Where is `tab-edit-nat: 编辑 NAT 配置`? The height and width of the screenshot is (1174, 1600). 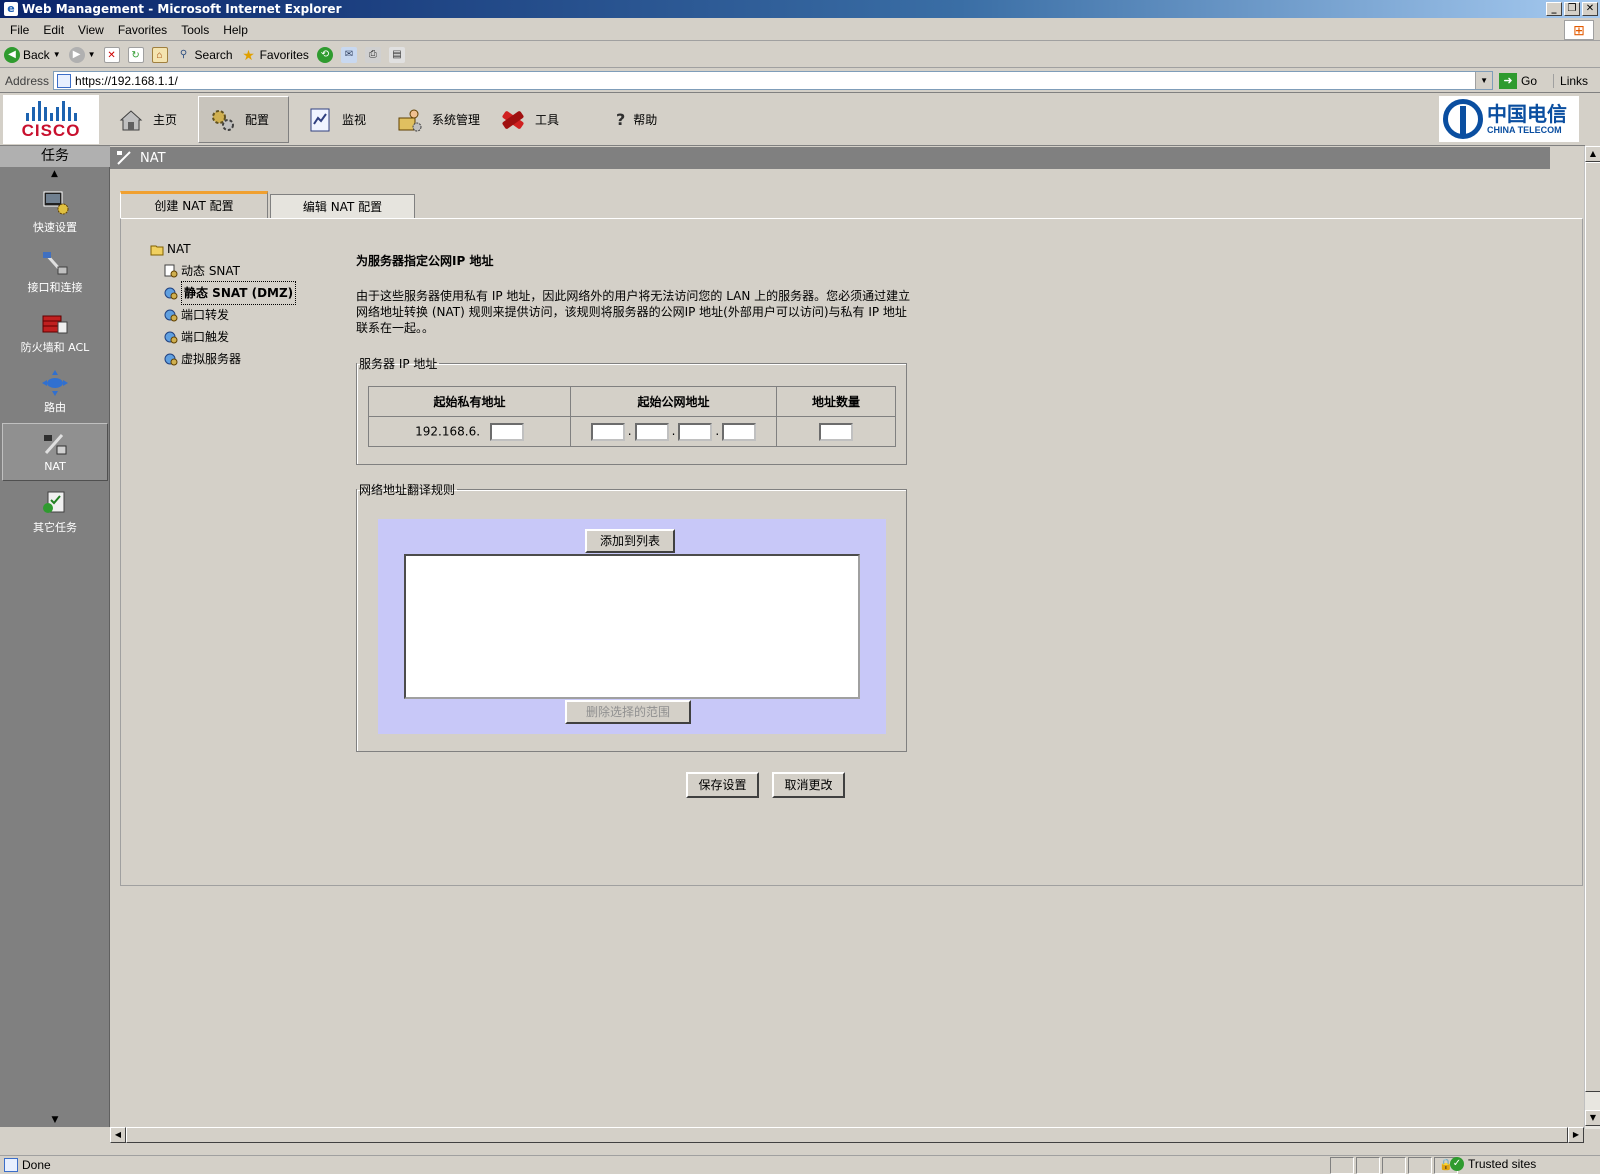
tab-edit-nat: 编辑 NAT 配置 is located at coordinates (342, 206).